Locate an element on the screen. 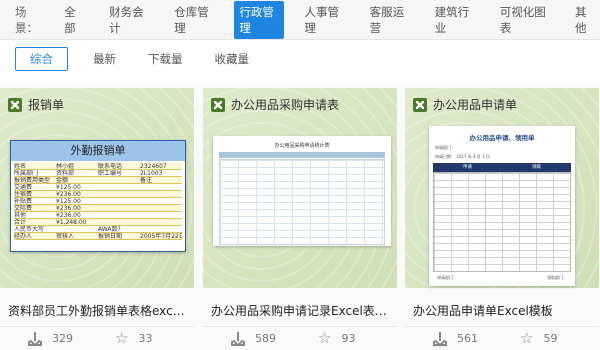  preview-row: 交际费 ¥236.00 is located at coordinates (98, 208).